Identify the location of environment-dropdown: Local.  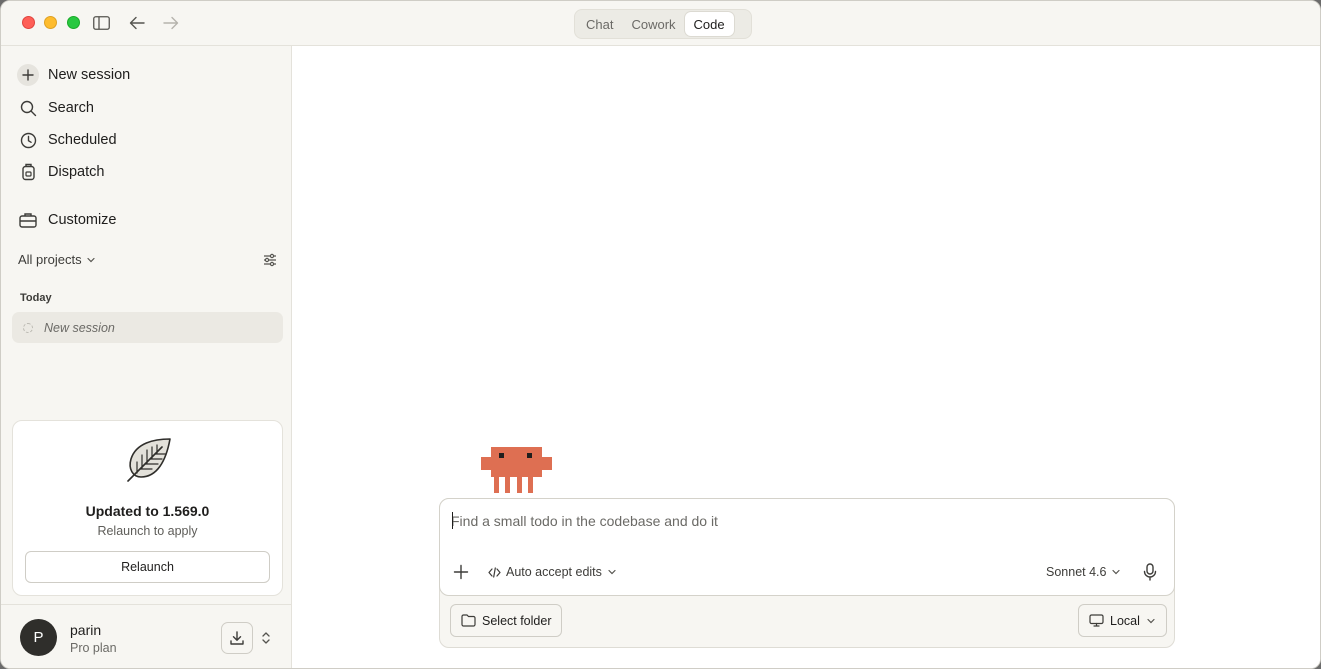
(1122, 620).